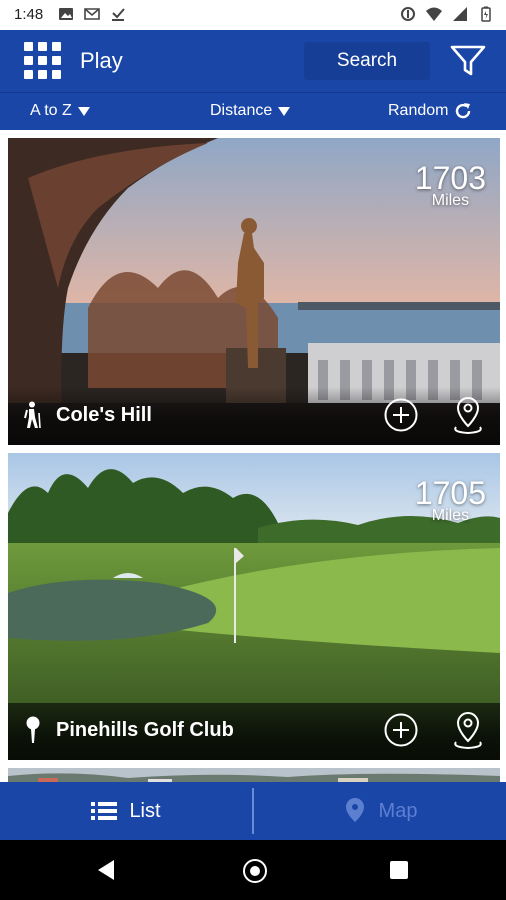 This screenshot has width=506, height=900. What do you see at coordinates (145, 730) in the screenshot?
I see `place-name: Pinehills Golf Club` at bounding box center [145, 730].